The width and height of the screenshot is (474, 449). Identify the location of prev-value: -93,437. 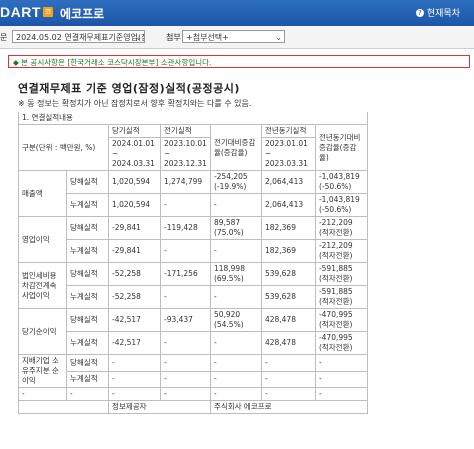
(185, 320).